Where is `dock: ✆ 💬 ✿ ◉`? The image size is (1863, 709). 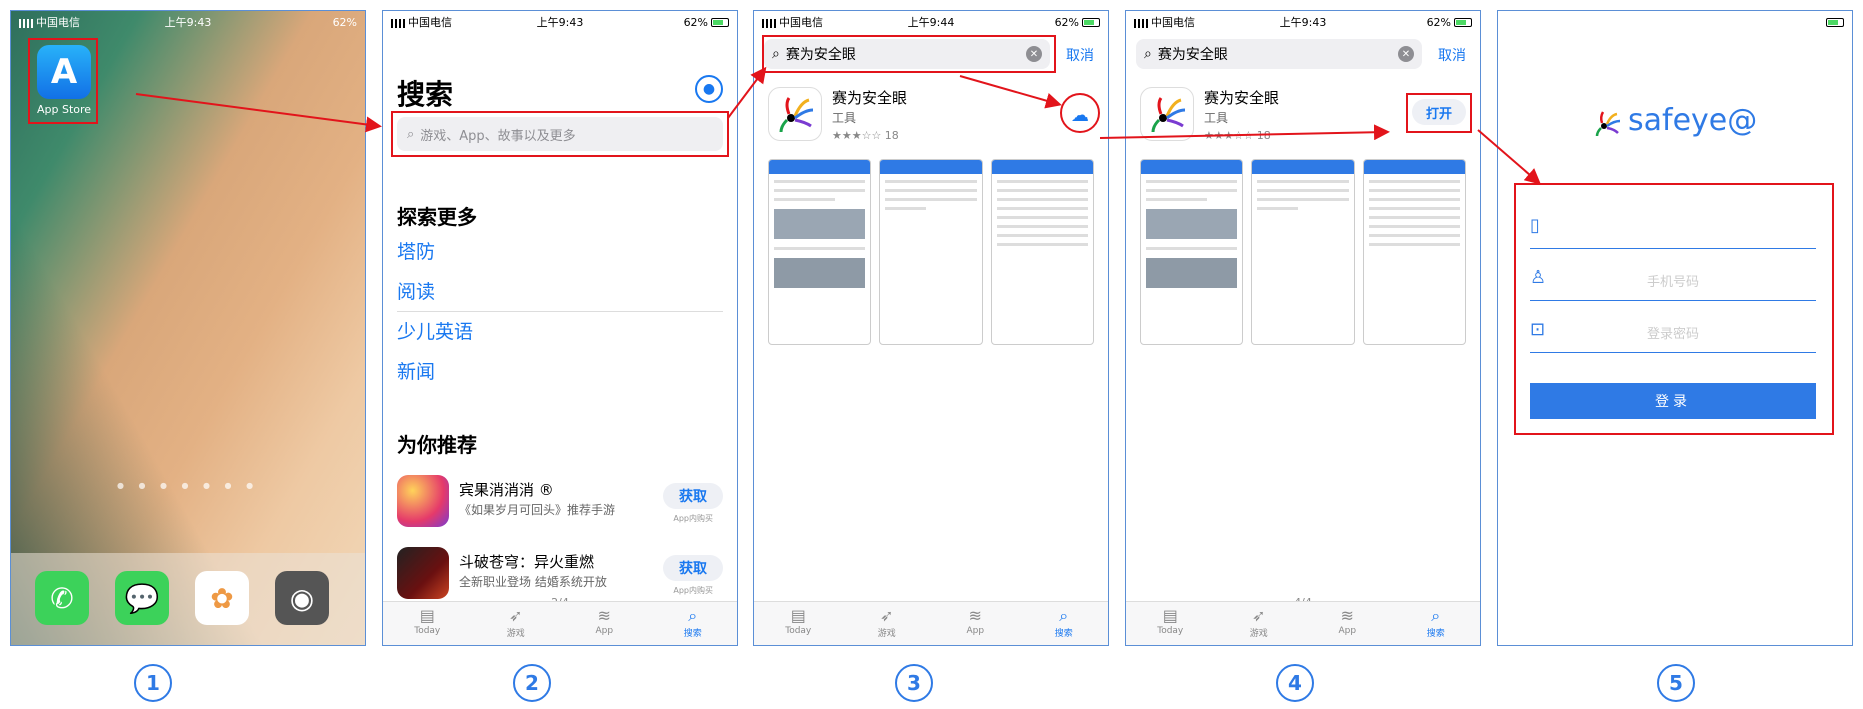
dock: ✆ 💬 ✿ ◉ is located at coordinates (188, 599).